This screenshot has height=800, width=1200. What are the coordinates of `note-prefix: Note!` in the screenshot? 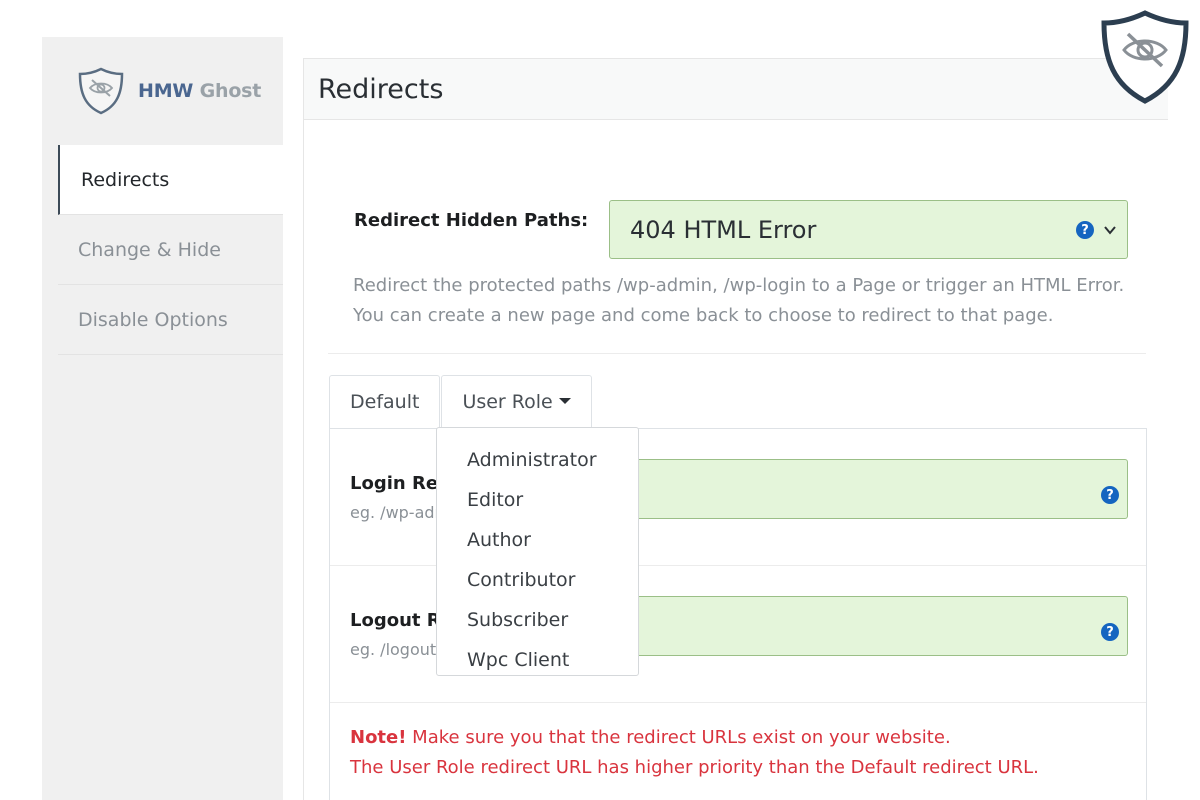 It's located at (378, 737).